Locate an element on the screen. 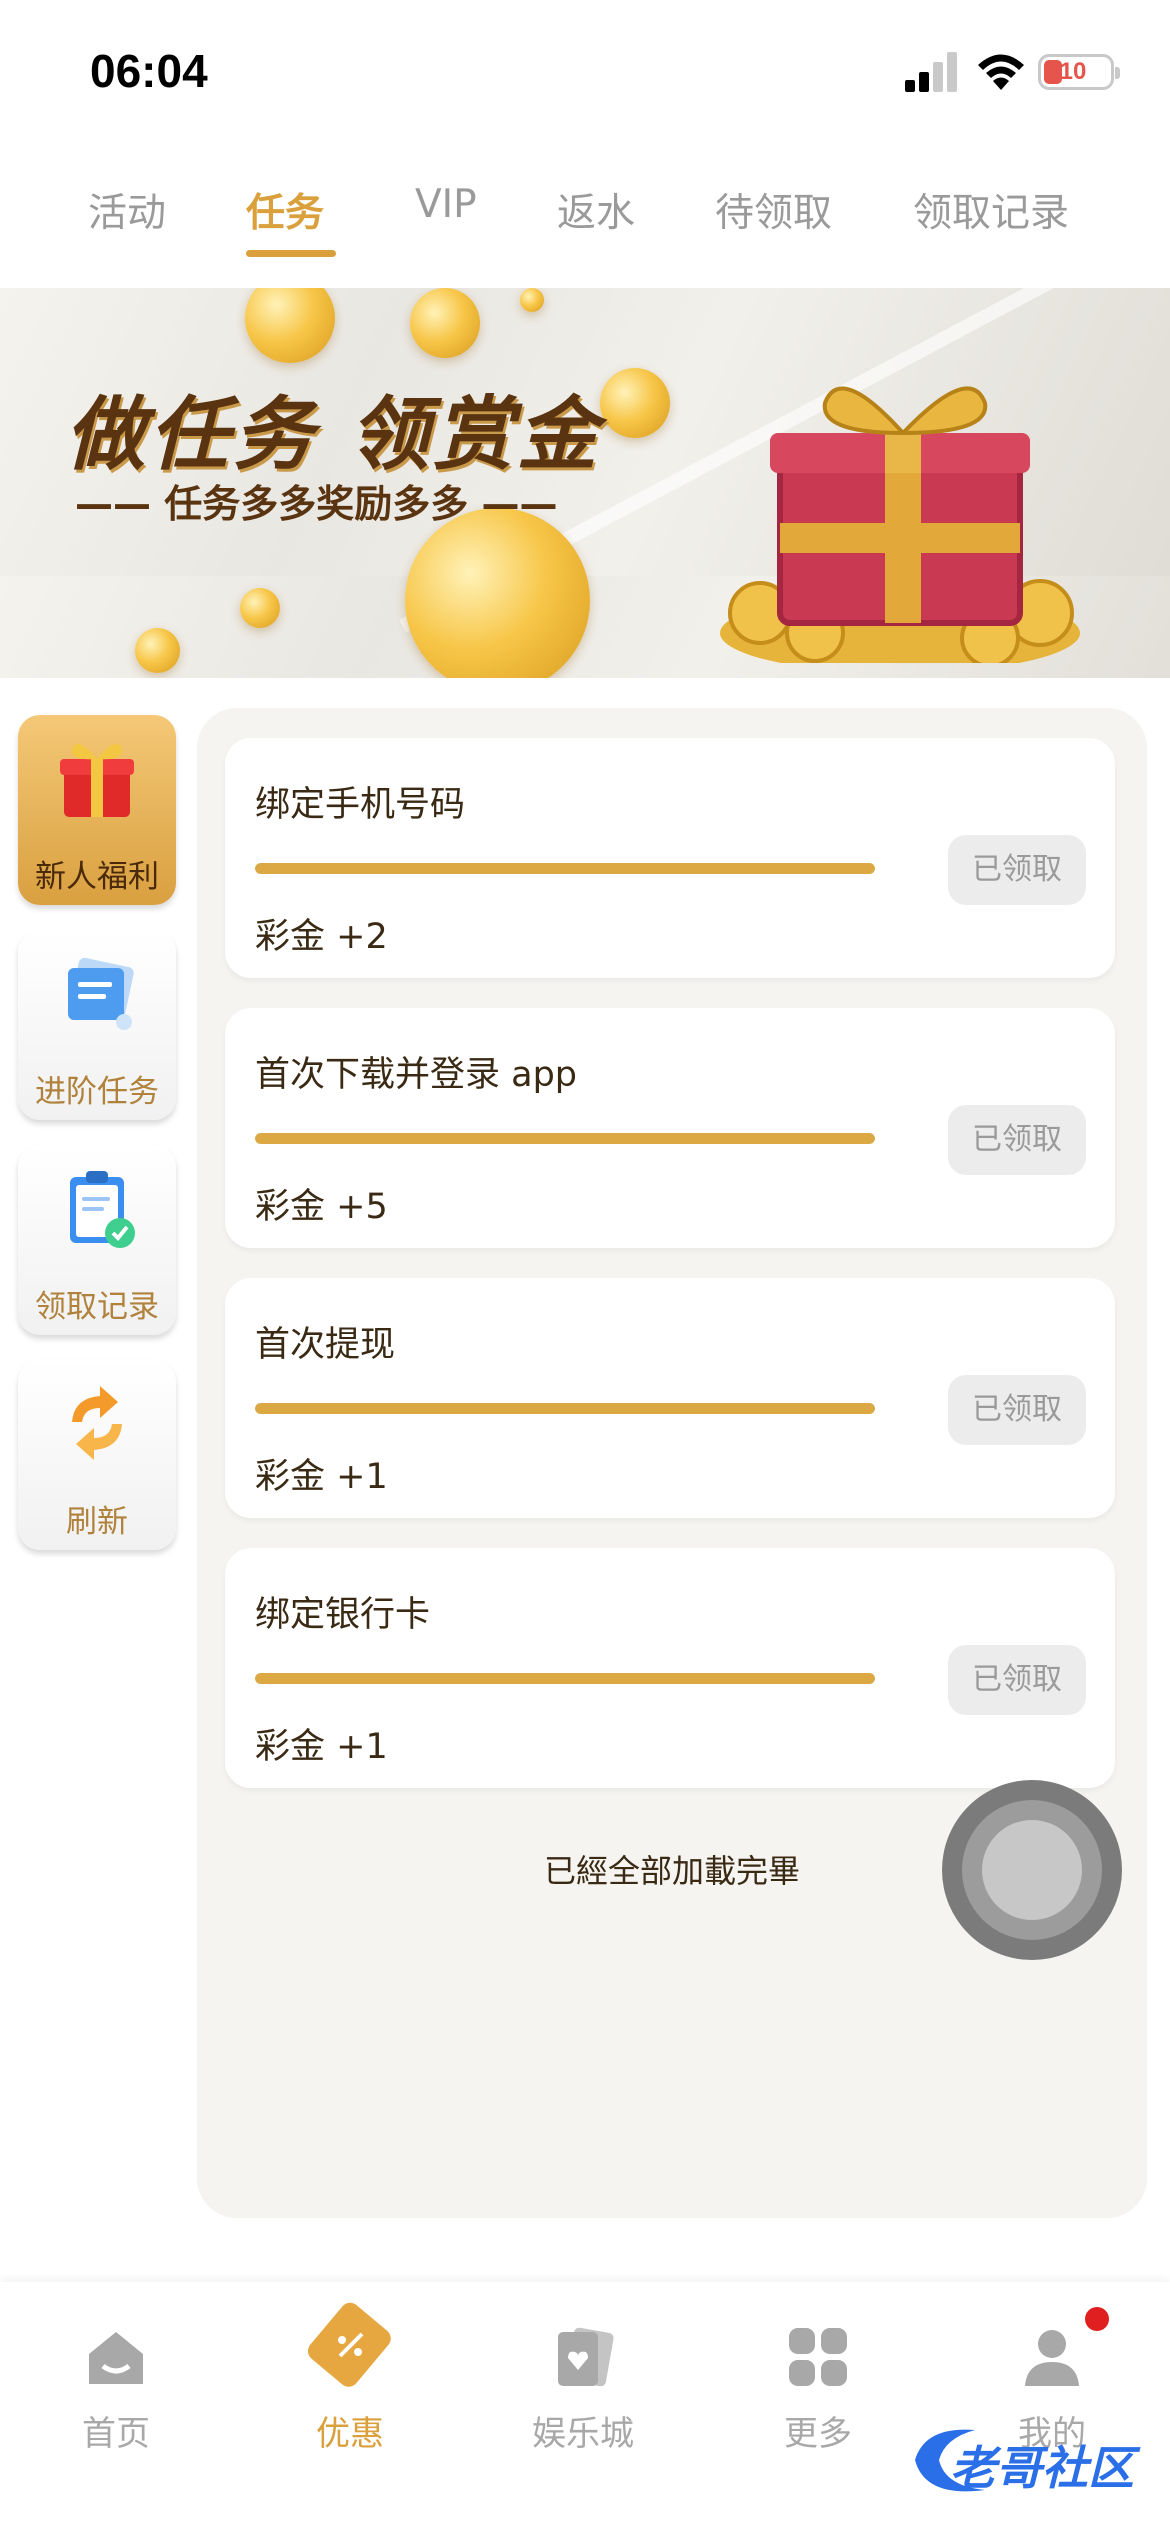  sidebar-item-advanced-tasks: 进阶任务 is located at coordinates (97, 1025).